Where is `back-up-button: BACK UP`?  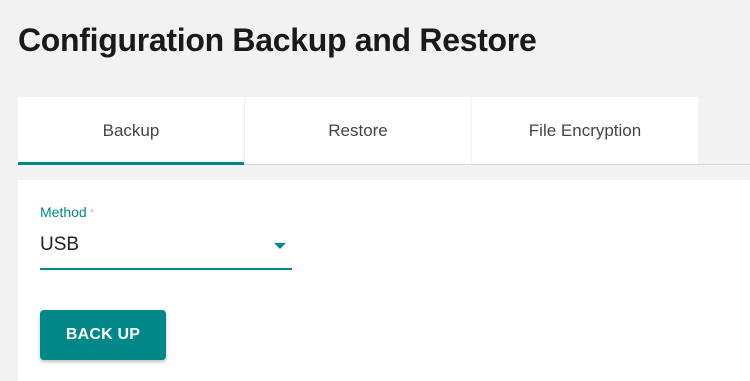
back-up-button: BACK UP is located at coordinates (103, 335).